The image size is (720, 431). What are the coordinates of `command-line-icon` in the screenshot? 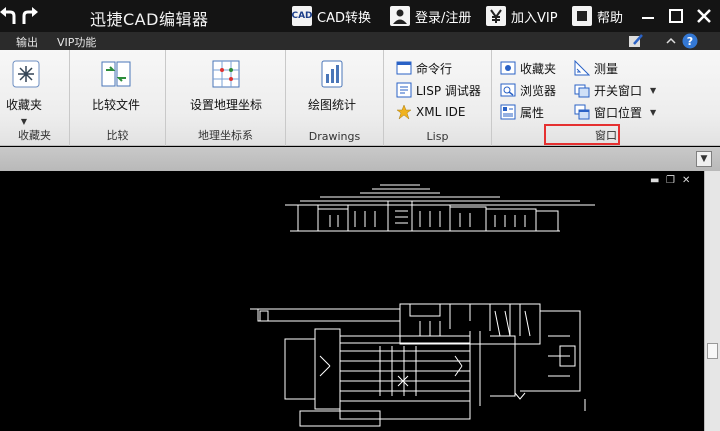 It's located at (404, 68).